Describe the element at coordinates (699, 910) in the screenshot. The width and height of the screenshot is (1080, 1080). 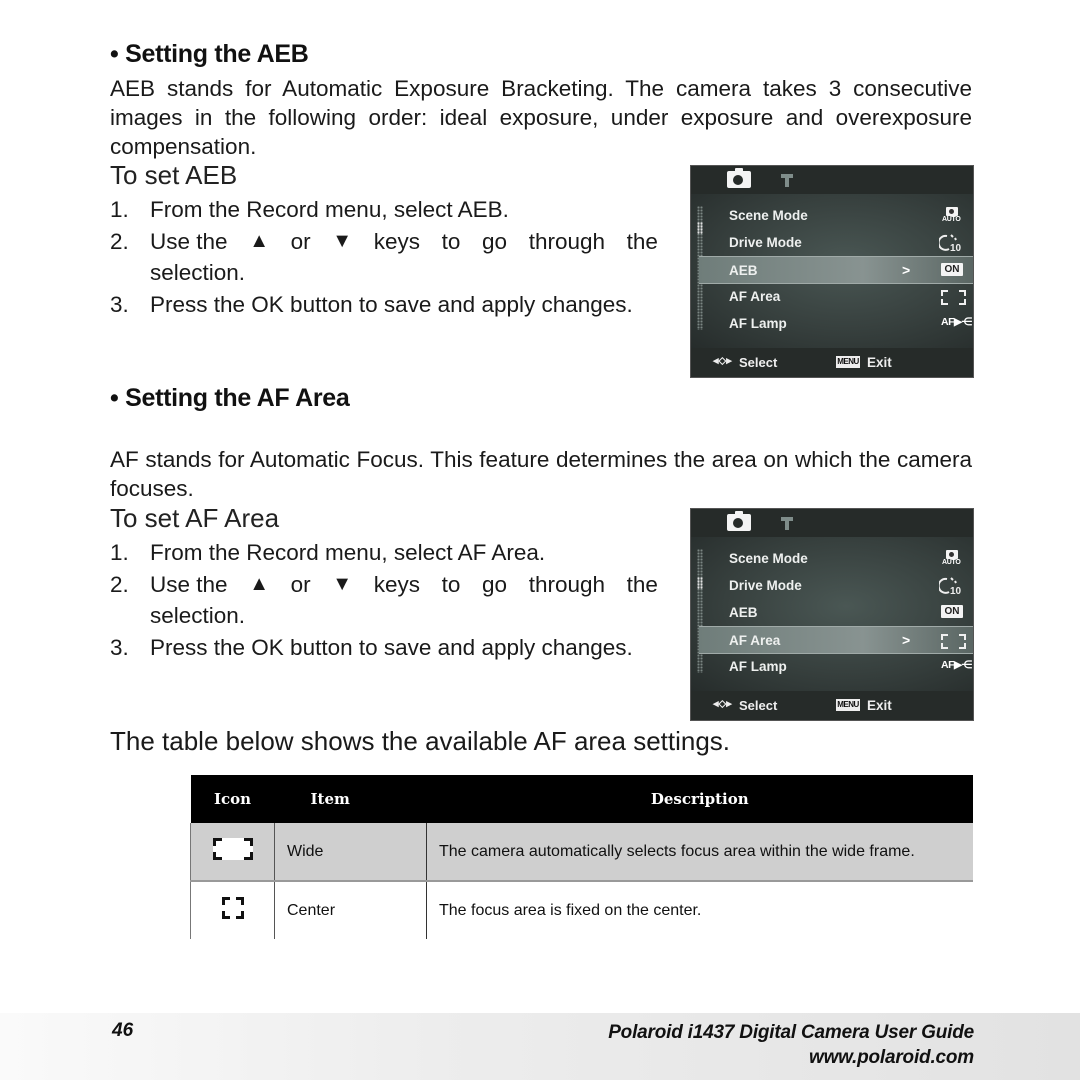
I see `table-cell-description: The focus area is fixed on the center.` at that location.